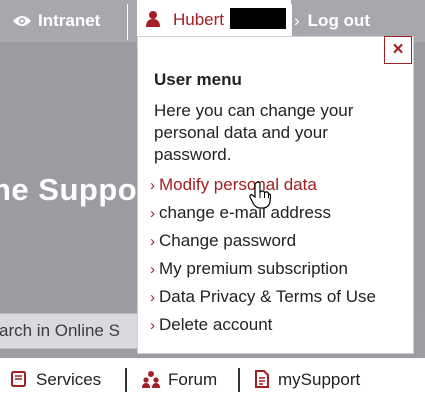  I want to click on eye-icon, so click(22, 21).